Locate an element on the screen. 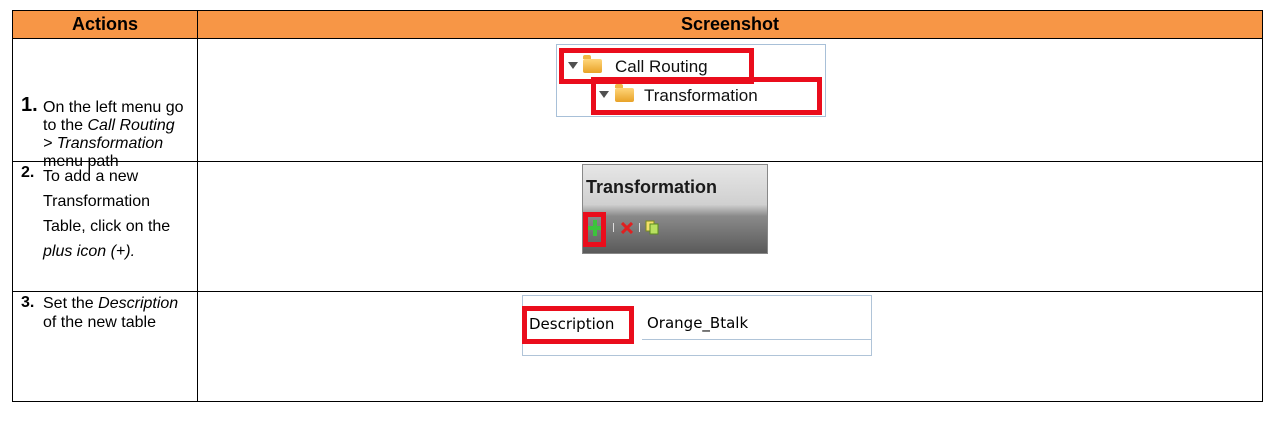 The width and height of the screenshot is (1282, 443). step-text-line: plus icon (+). is located at coordinates (117, 251).